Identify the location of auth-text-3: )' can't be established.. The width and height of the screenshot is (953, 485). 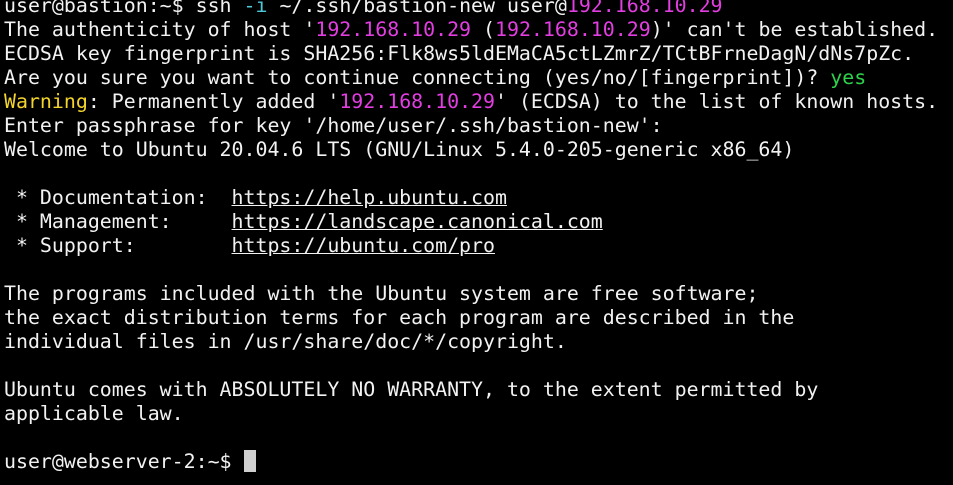
(794, 29).